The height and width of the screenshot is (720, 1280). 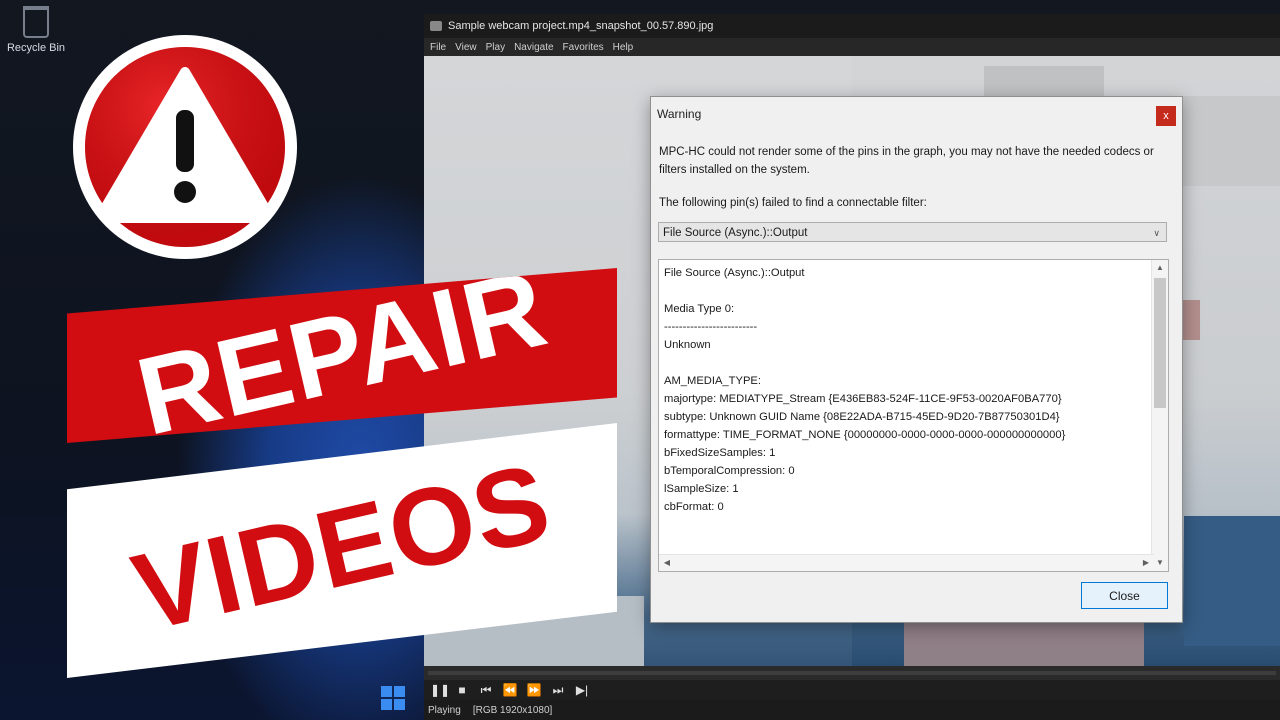 I want to click on pin-dropdown-value: File Source (Async.)::Output, so click(x=735, y=233).